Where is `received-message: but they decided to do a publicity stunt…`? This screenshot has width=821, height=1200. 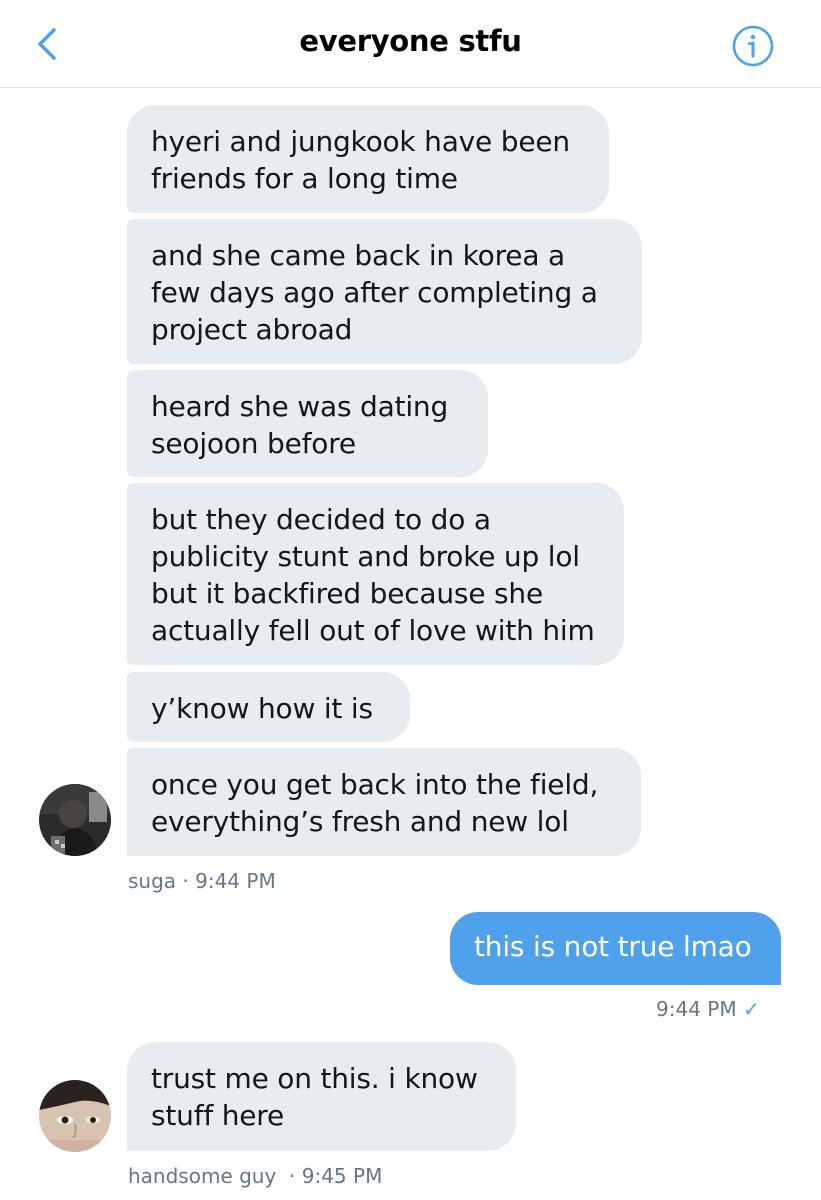 received-message: but they decided to do a publicity stunt… is located at coordinates (375, 574).